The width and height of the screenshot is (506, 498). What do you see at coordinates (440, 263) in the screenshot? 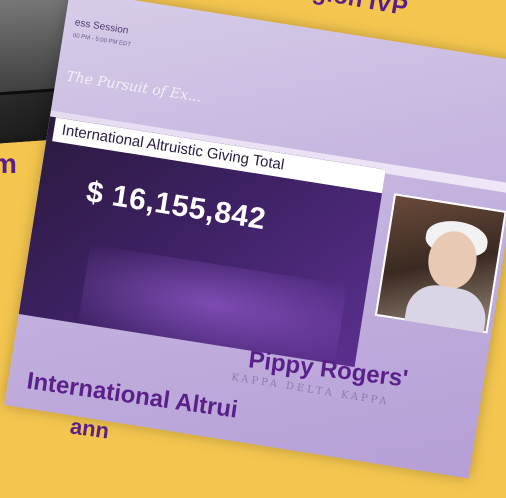
I see `participant-video` at bounding box center [440, 263].